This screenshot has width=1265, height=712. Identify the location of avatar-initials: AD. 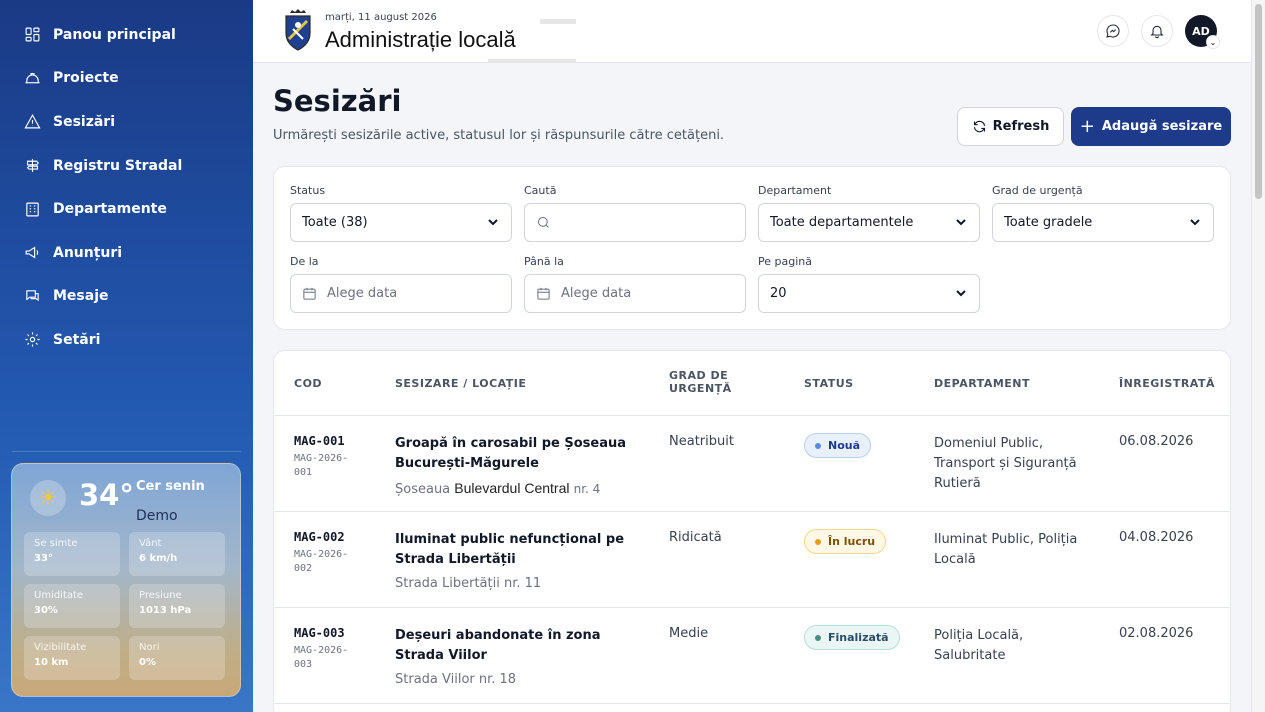
(1201, 31).